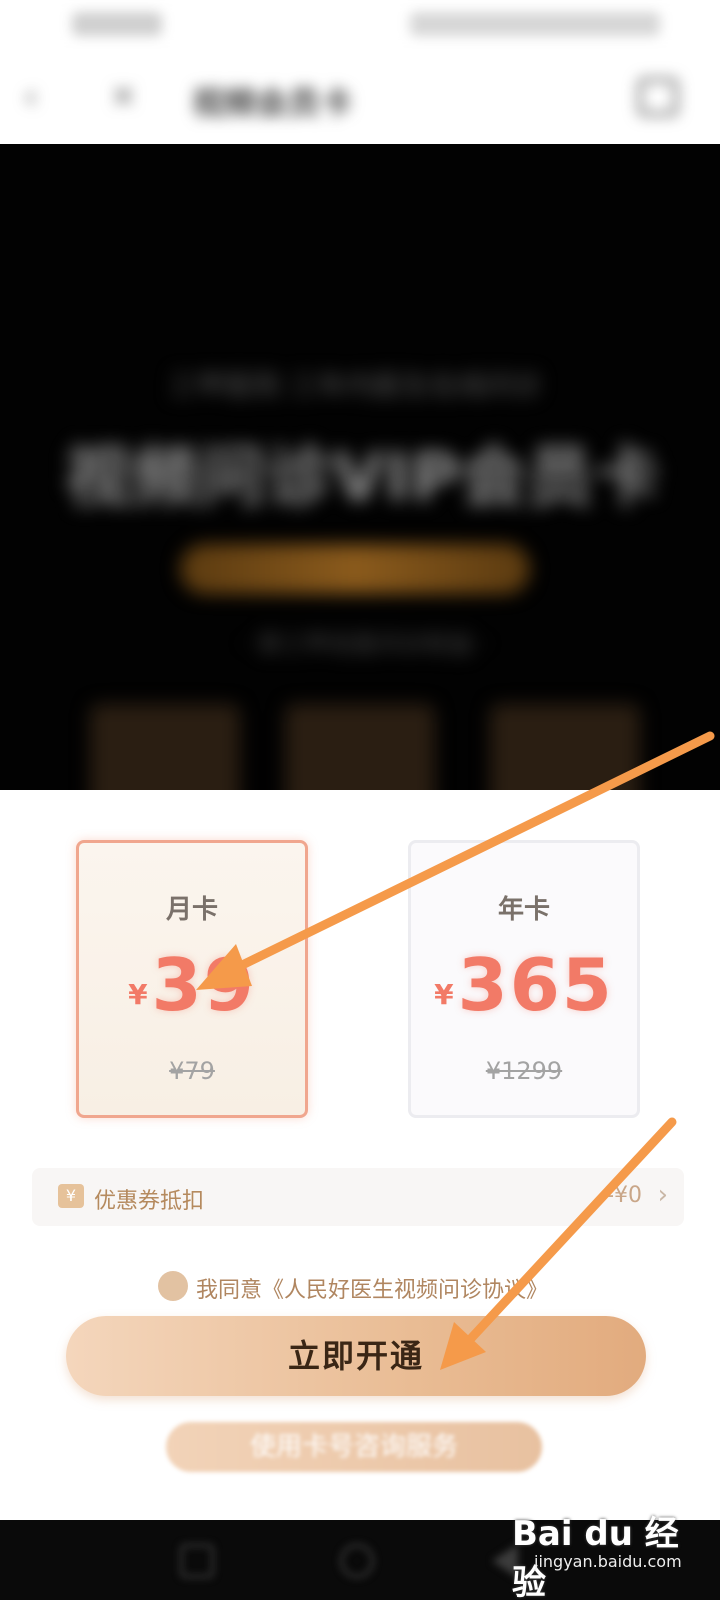  I want to click on coupon-value: -¥0, so click(624, 1195).